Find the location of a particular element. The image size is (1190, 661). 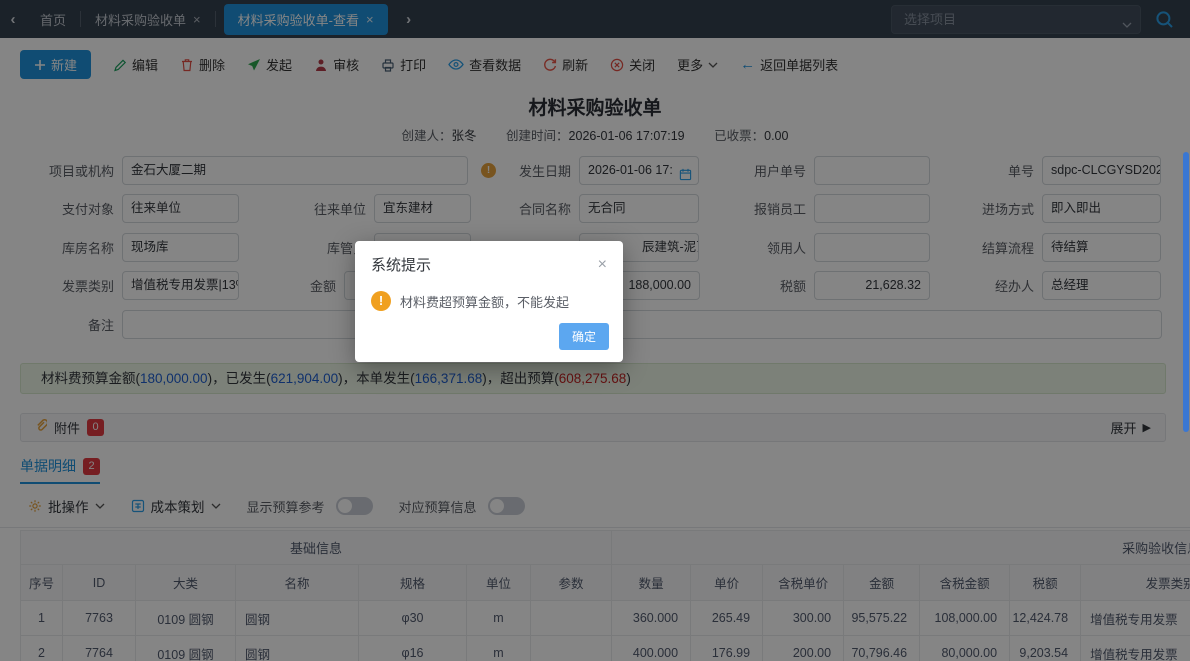

dialog-footer: 确定 is located at coordinates (583, 336).